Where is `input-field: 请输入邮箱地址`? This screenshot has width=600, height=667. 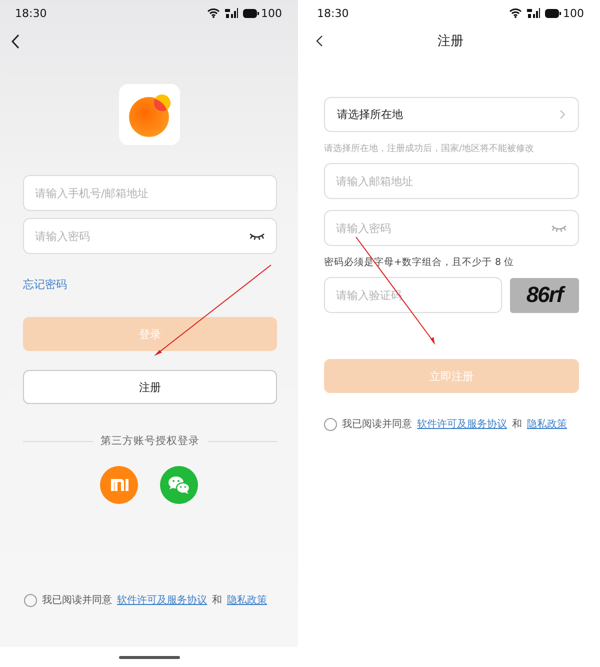
input-field: 请输入邮箱地址 is located at coordinates (451, 181).